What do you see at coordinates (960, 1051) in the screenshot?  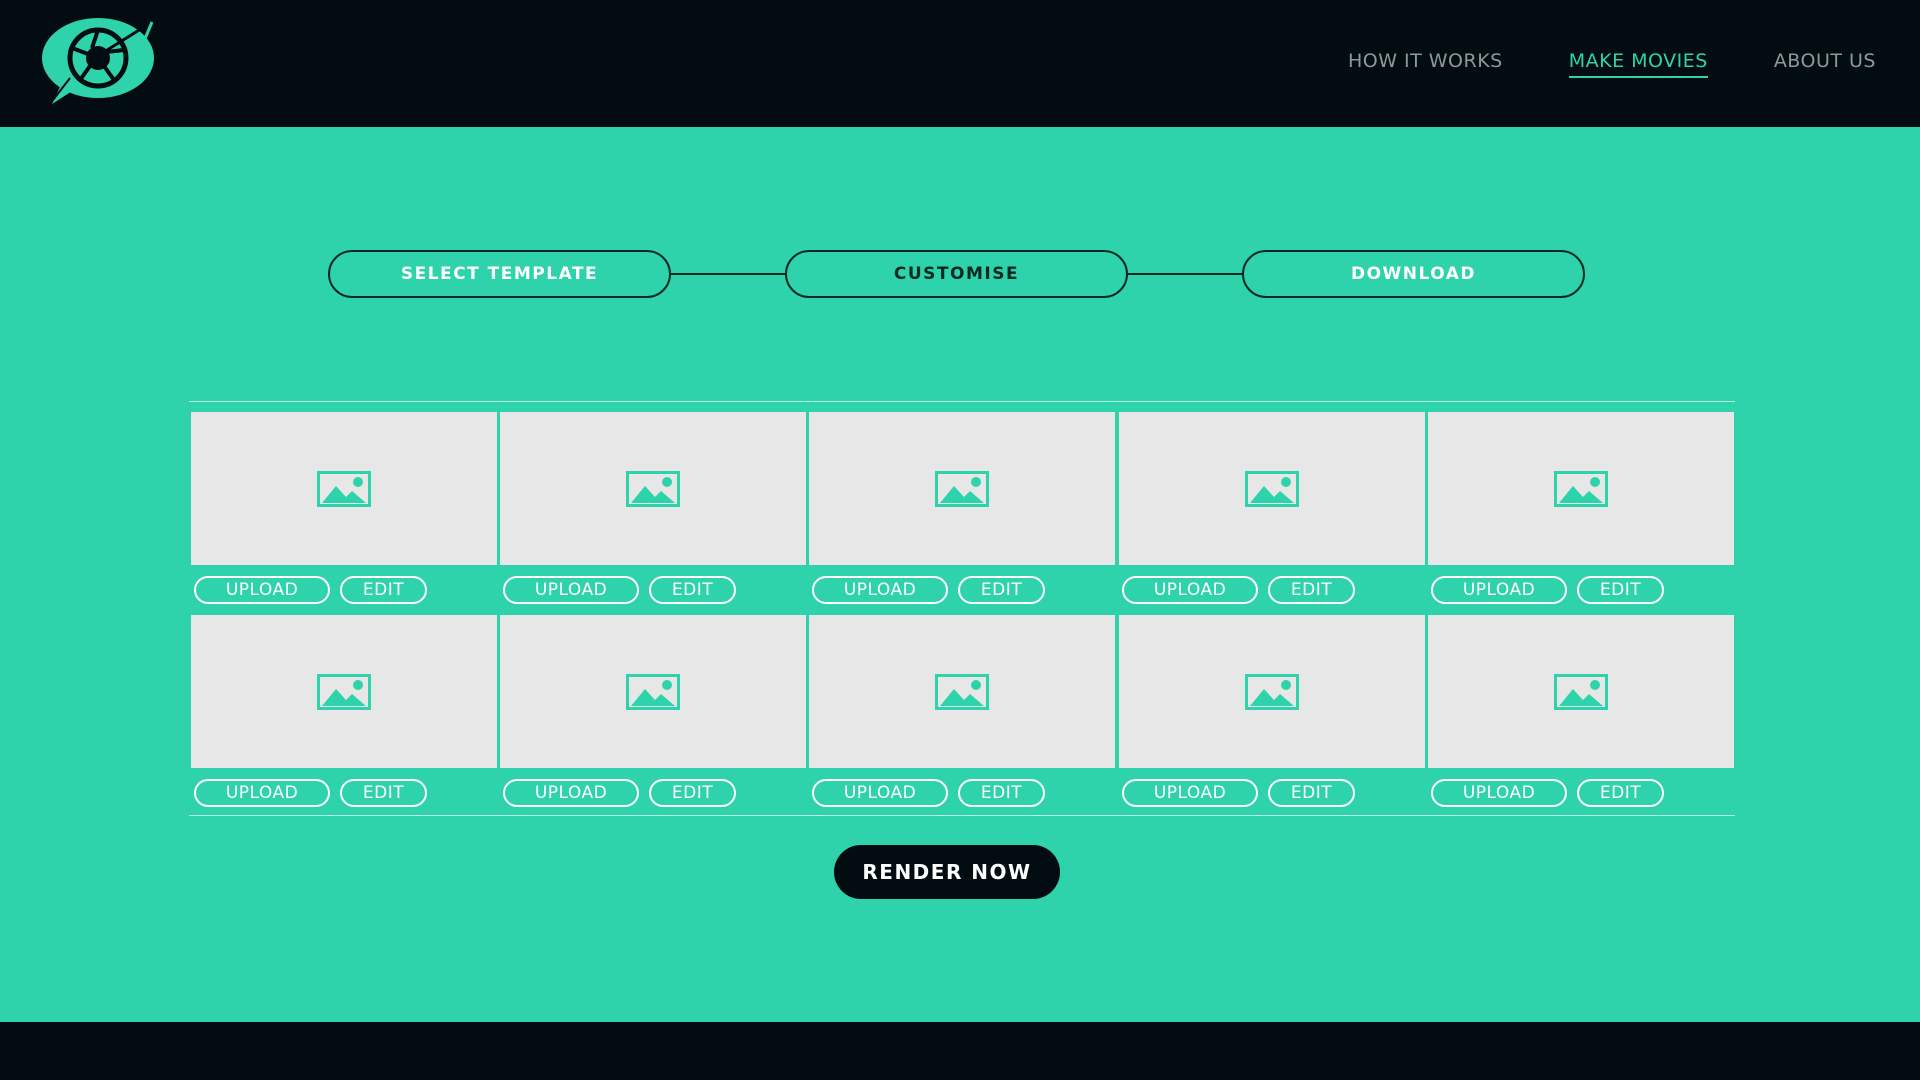 I see `site-footer` at bounding box center [960, 1051].